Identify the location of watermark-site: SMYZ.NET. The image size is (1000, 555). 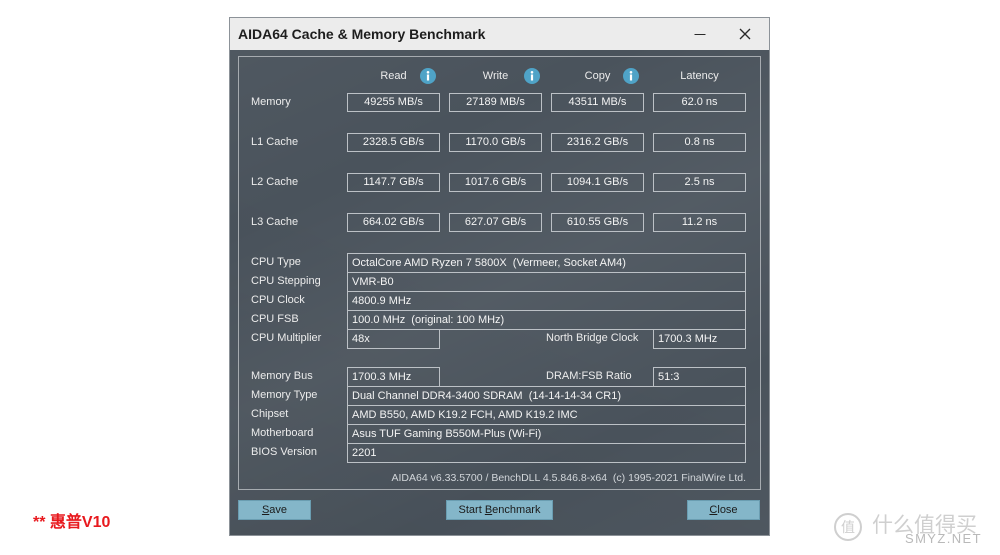
(943, 538).